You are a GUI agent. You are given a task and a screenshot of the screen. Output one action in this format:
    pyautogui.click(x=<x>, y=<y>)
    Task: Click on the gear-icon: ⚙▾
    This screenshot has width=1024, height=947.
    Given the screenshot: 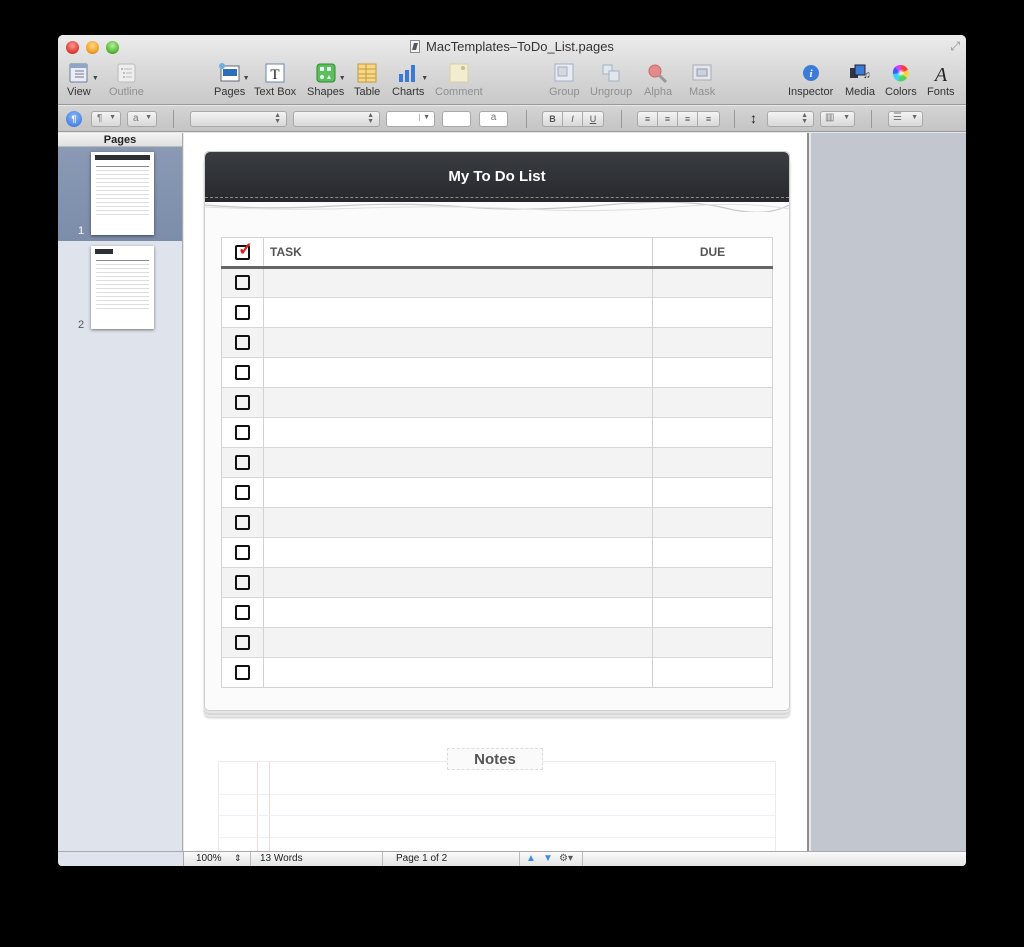 What is the action you would take?
    pyautogui.click(x=566, y=858)
    